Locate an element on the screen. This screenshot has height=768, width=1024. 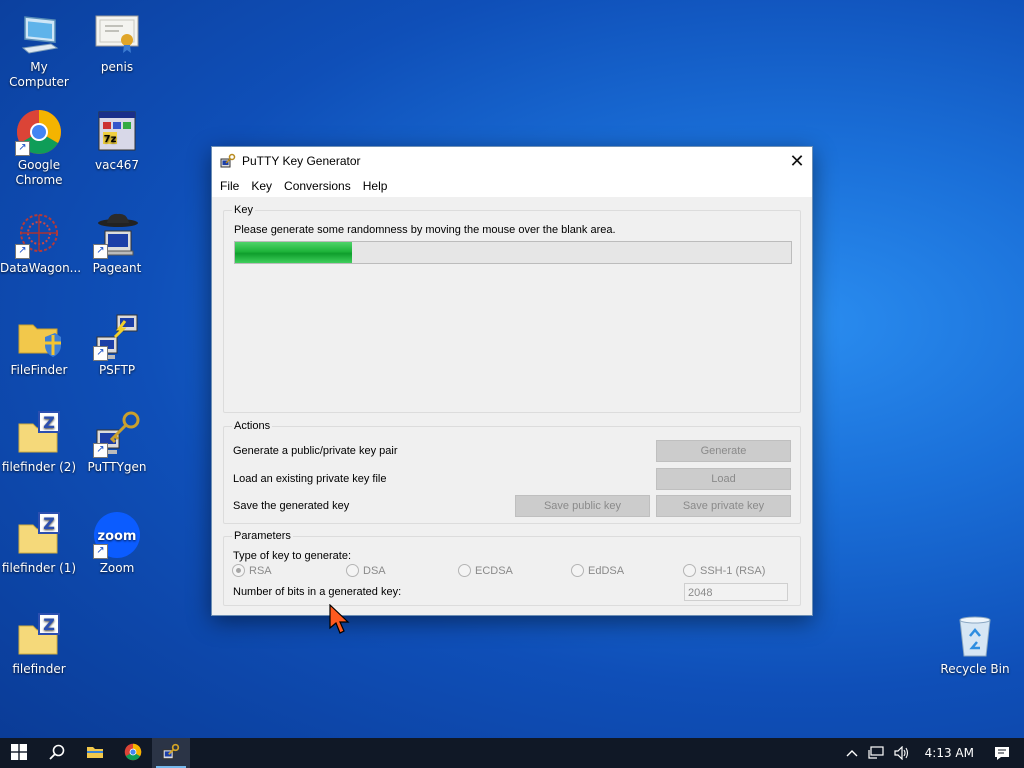
radio-dsa: DSA is located at coordinates (366, 570).